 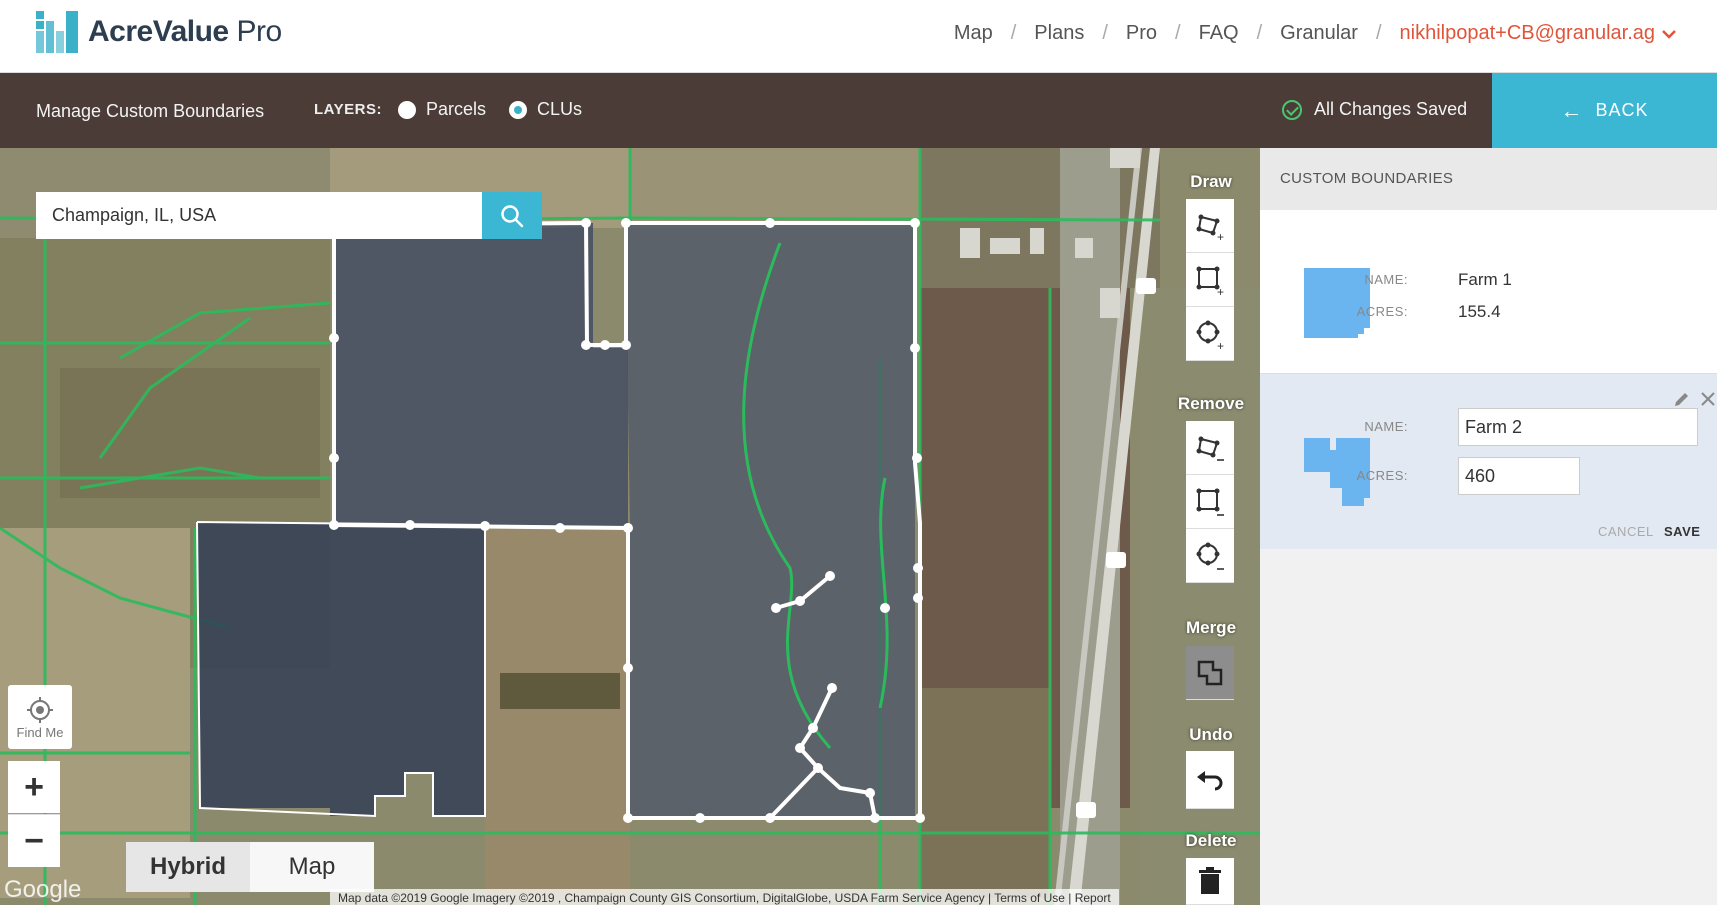 What do you see at coordinates (150, 111) in the screenshot?
I see `toolbar-title: Manage Custom Boundaries` at bounding box center [150, 111].